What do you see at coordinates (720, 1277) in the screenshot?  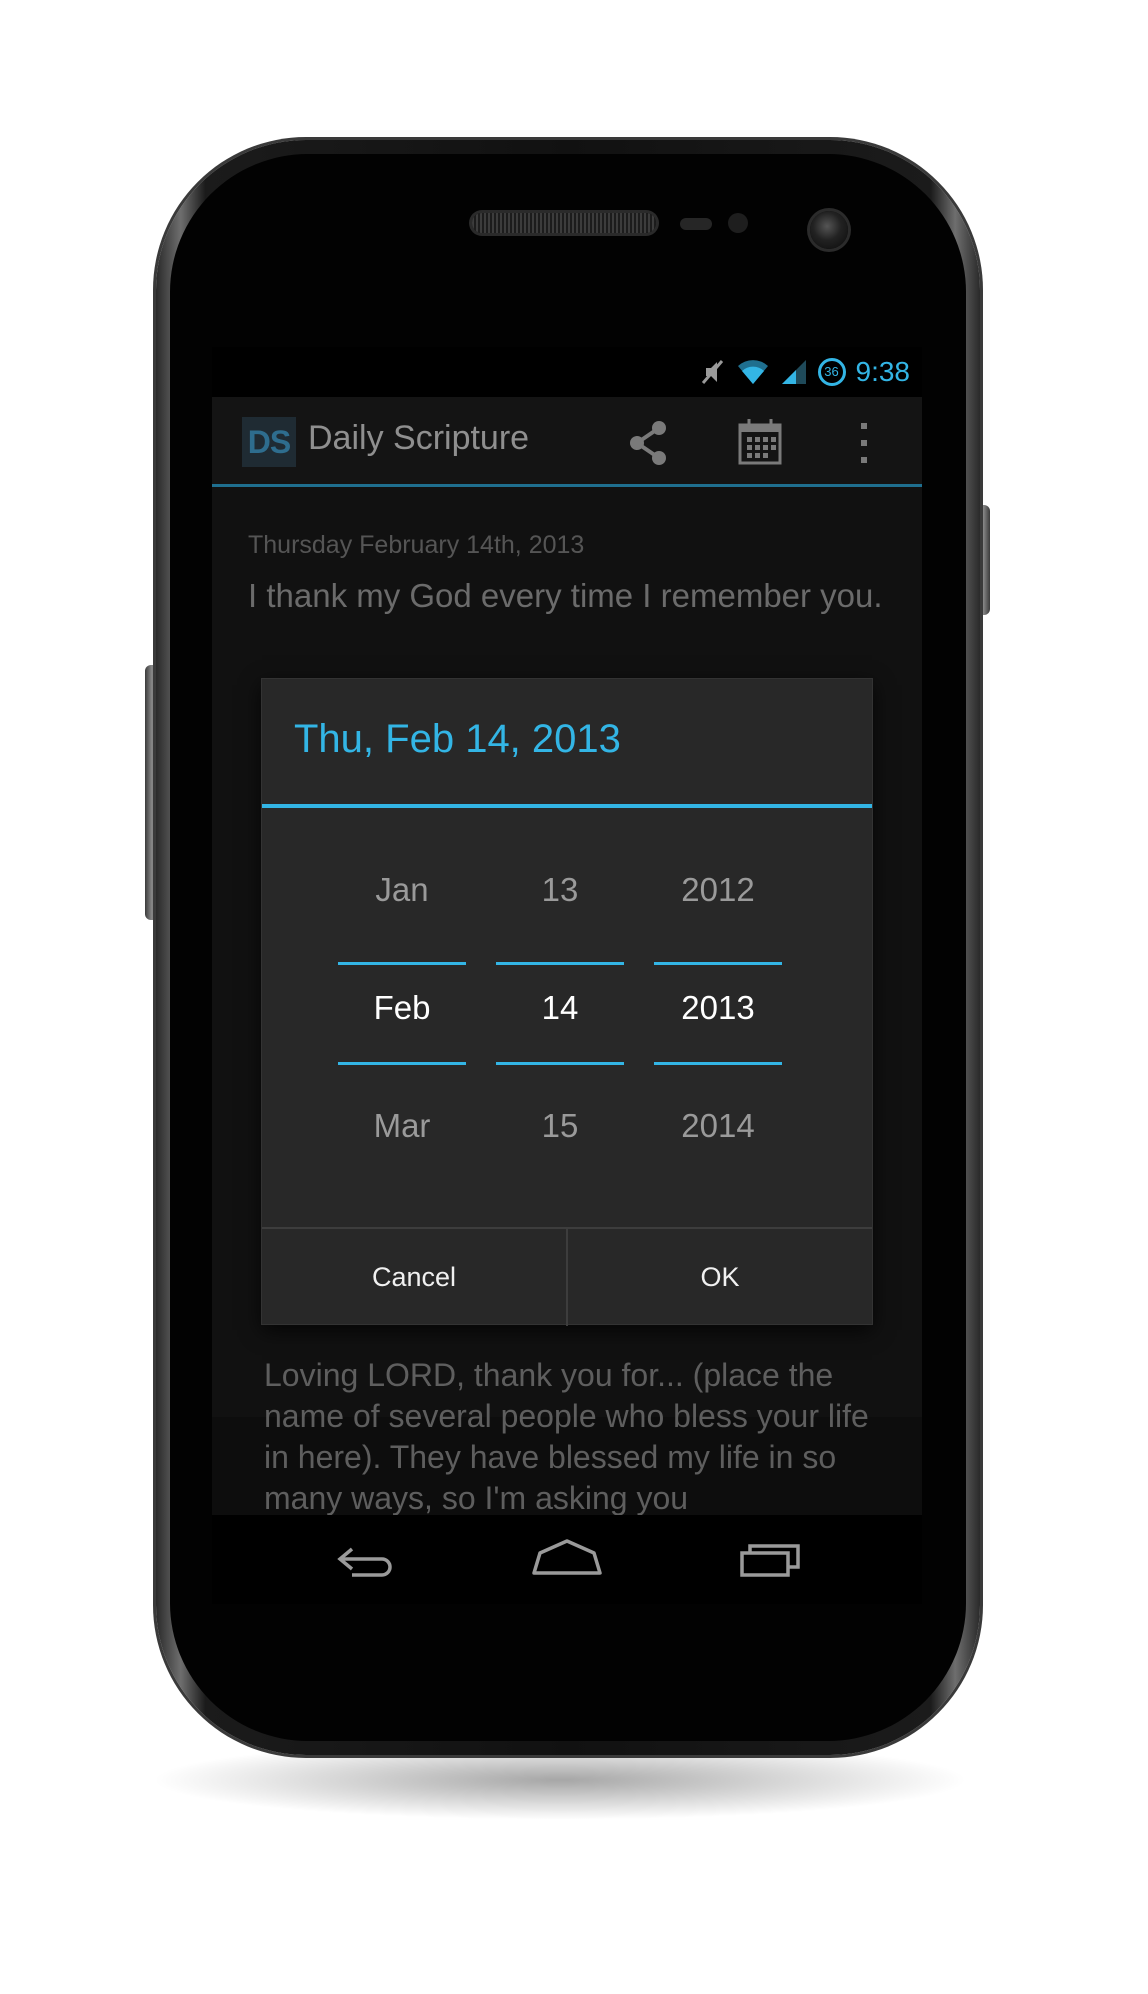 I see `ok-button: OK` at bounding box center [720, 1277].